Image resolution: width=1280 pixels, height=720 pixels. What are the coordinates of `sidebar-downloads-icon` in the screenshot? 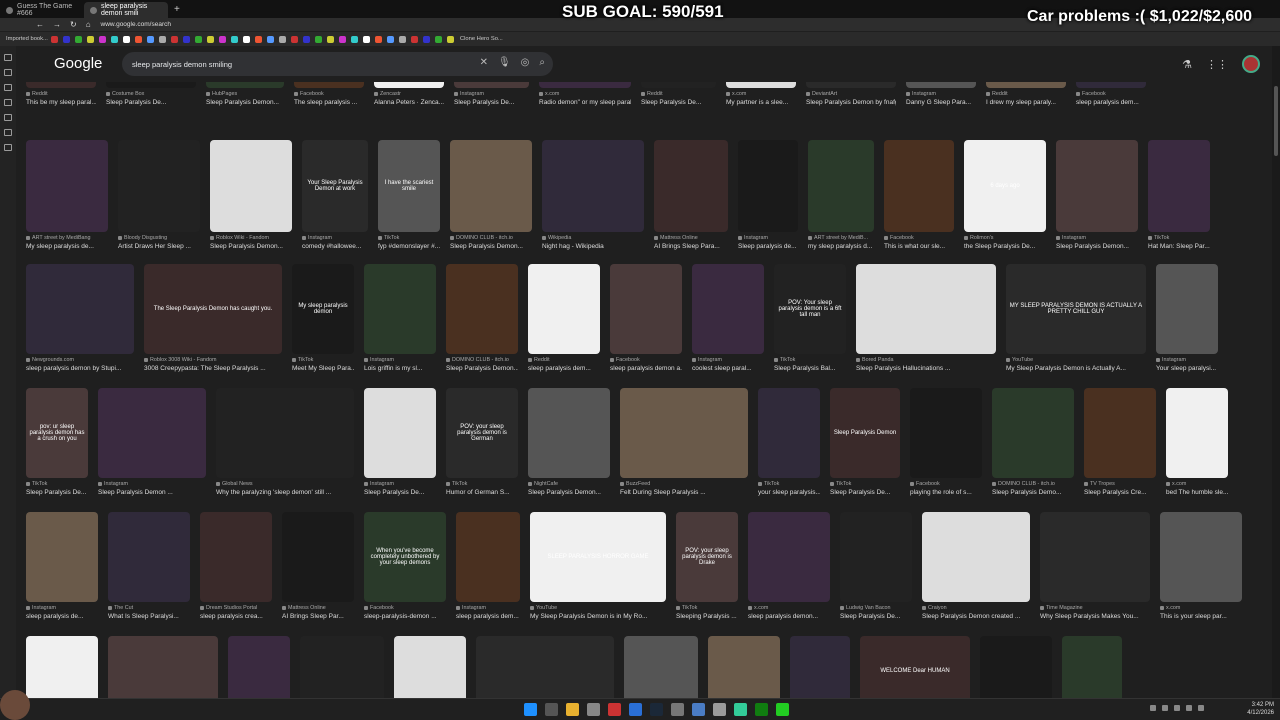 It's located at (8, 87).